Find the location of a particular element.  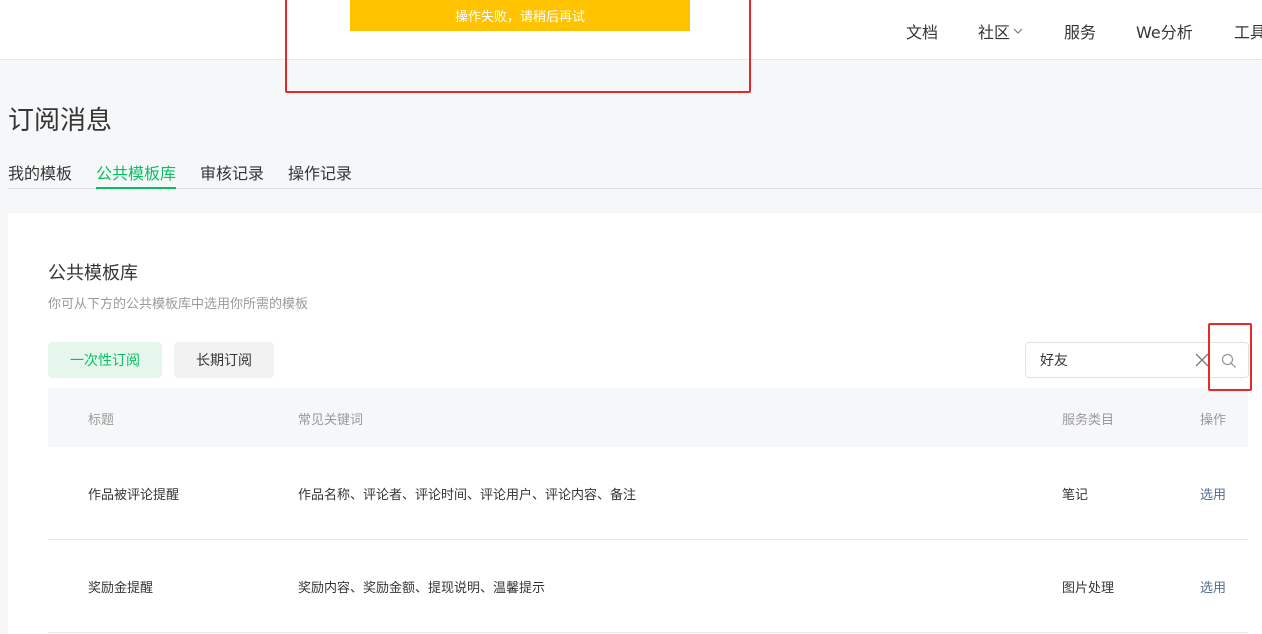

error-toast: 操作失败，请稍后再试 is located at coordinates (520, 15).